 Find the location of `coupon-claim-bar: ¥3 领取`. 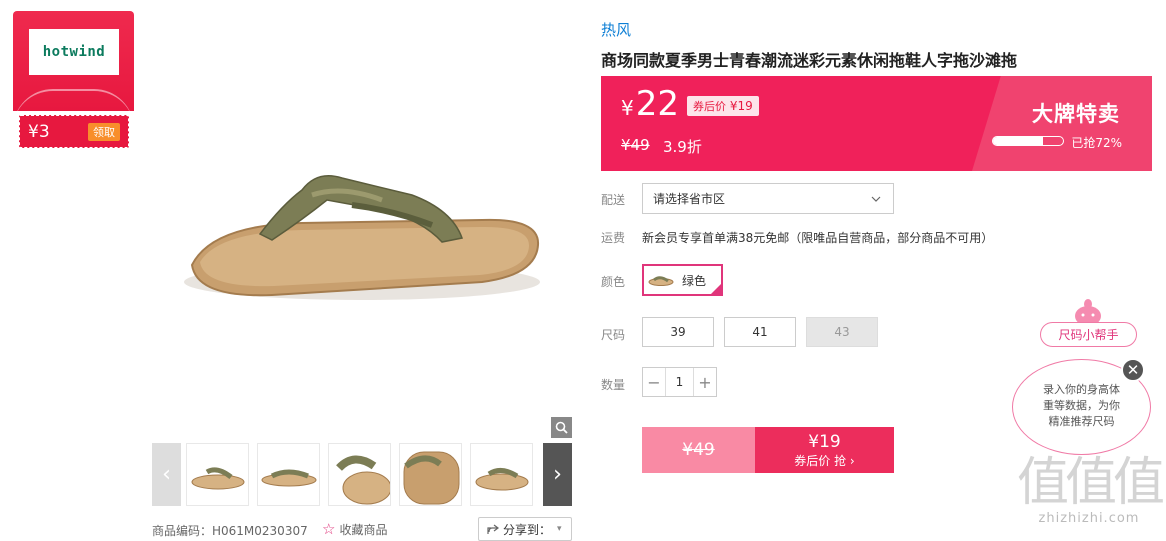

coupon-claim-bar: ¥3 领取 is located at coordinates (74, 131).